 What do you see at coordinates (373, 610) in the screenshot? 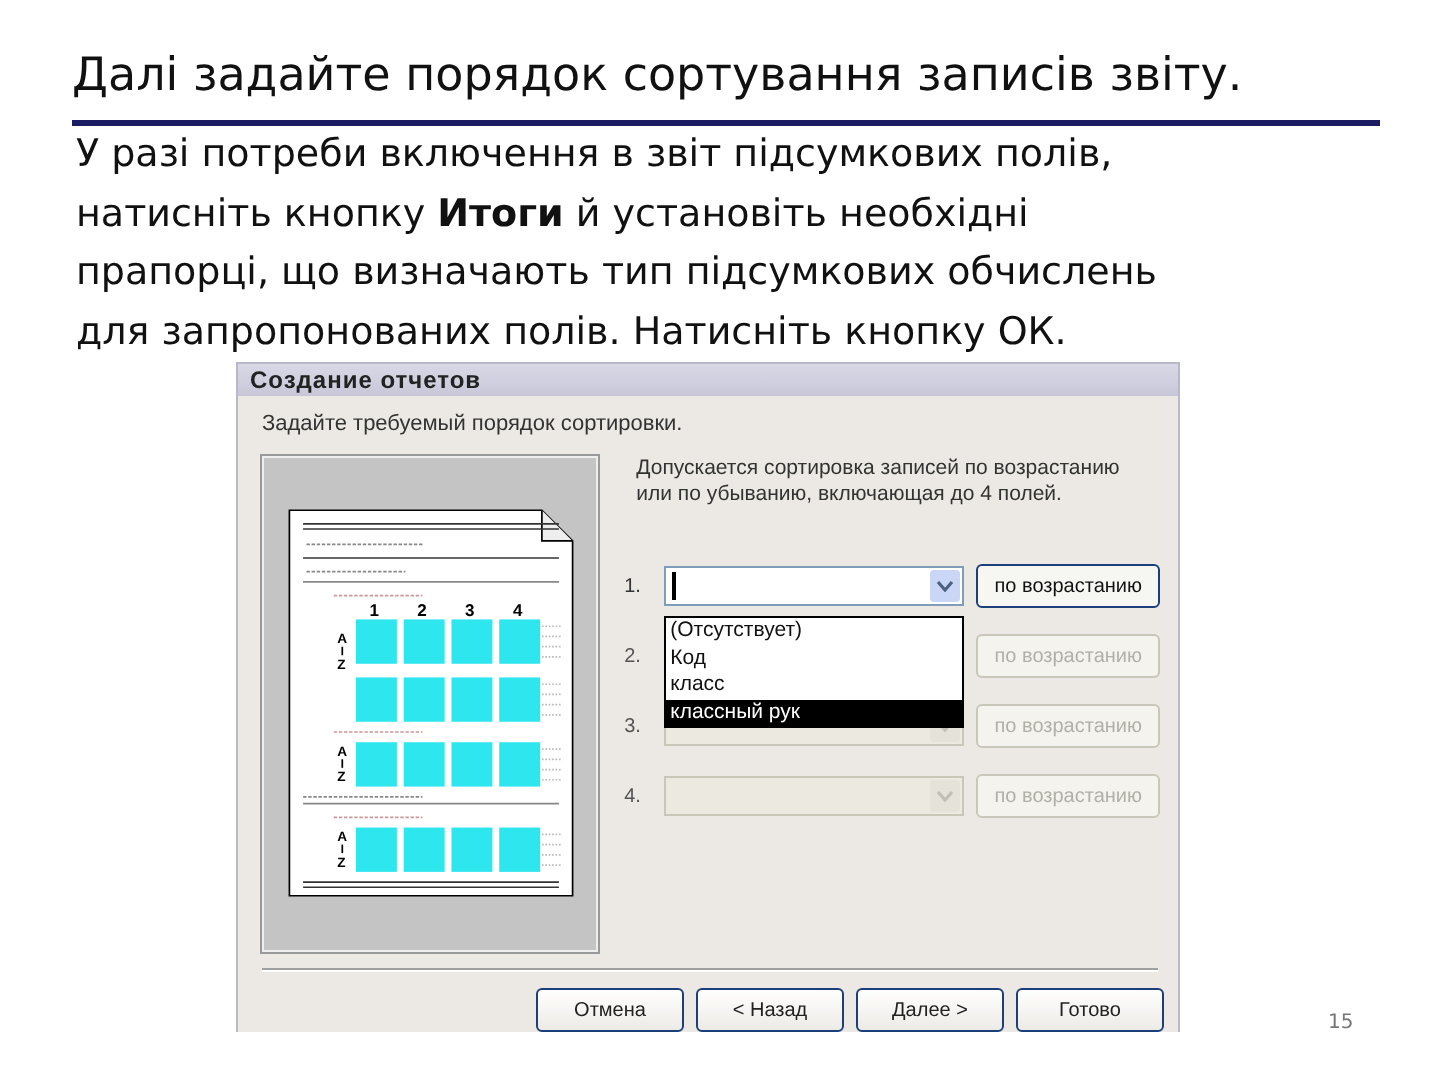
I see `column-number: 1` at bounding box center [373, 610].